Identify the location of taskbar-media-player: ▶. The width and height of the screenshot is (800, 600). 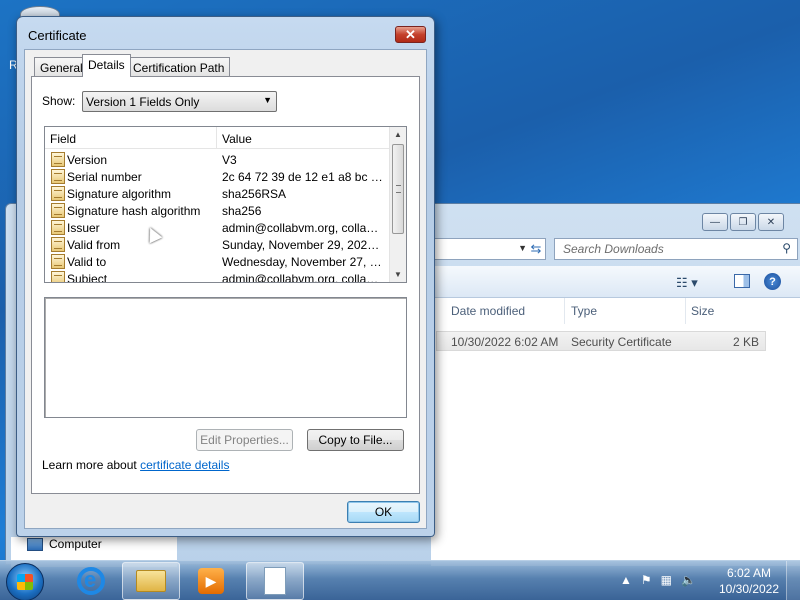
(211, 581).